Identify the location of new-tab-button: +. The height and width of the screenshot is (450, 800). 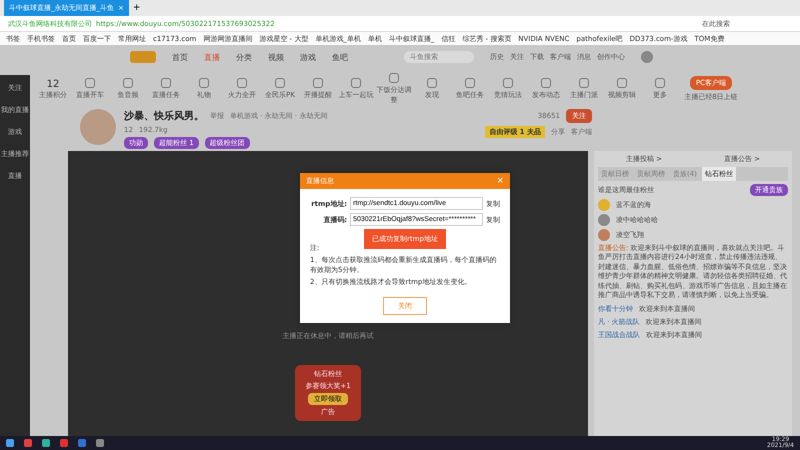
(136, 8).